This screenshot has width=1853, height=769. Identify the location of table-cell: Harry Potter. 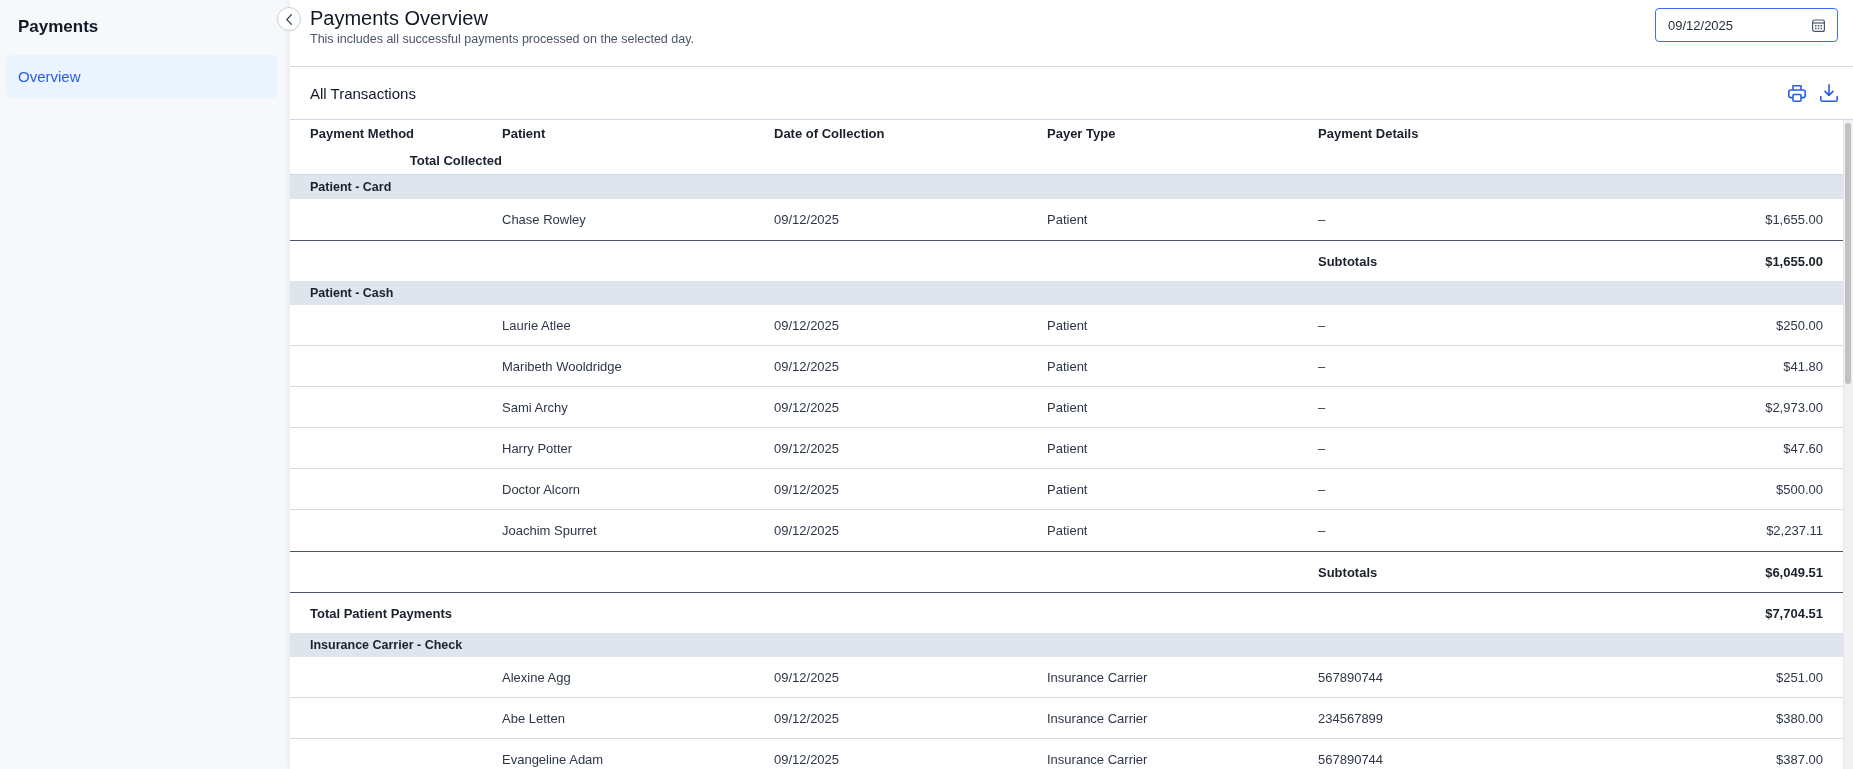
(537, 448).